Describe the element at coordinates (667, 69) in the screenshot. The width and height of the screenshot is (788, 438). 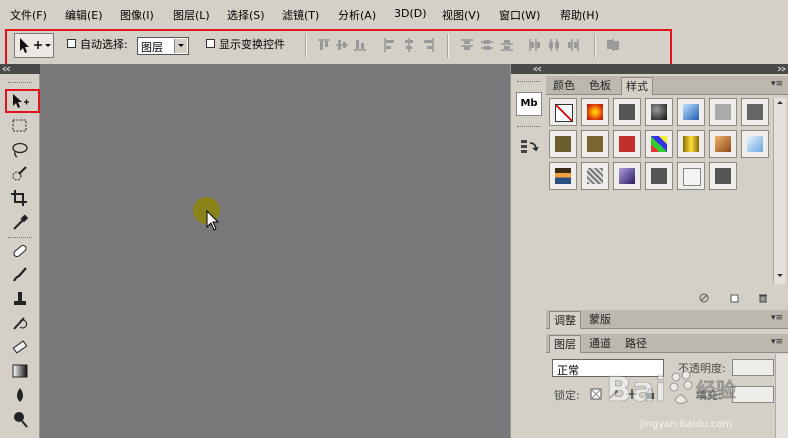
I see `panels-header` at that location.